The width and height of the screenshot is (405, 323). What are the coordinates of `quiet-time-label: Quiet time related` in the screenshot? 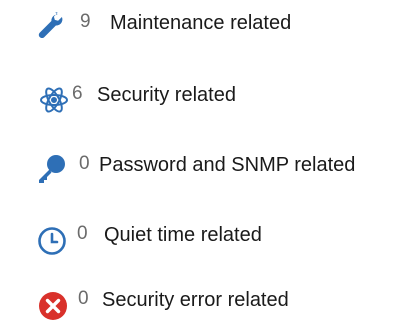 It's located at (183, 235).